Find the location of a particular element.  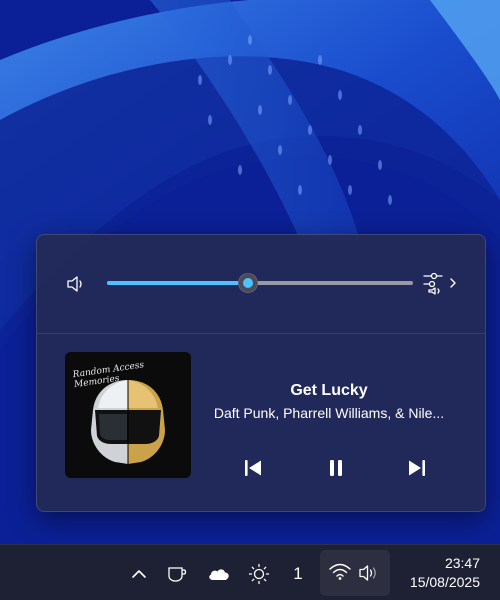

notification-count: 1 is located at coordinates (298, 574).